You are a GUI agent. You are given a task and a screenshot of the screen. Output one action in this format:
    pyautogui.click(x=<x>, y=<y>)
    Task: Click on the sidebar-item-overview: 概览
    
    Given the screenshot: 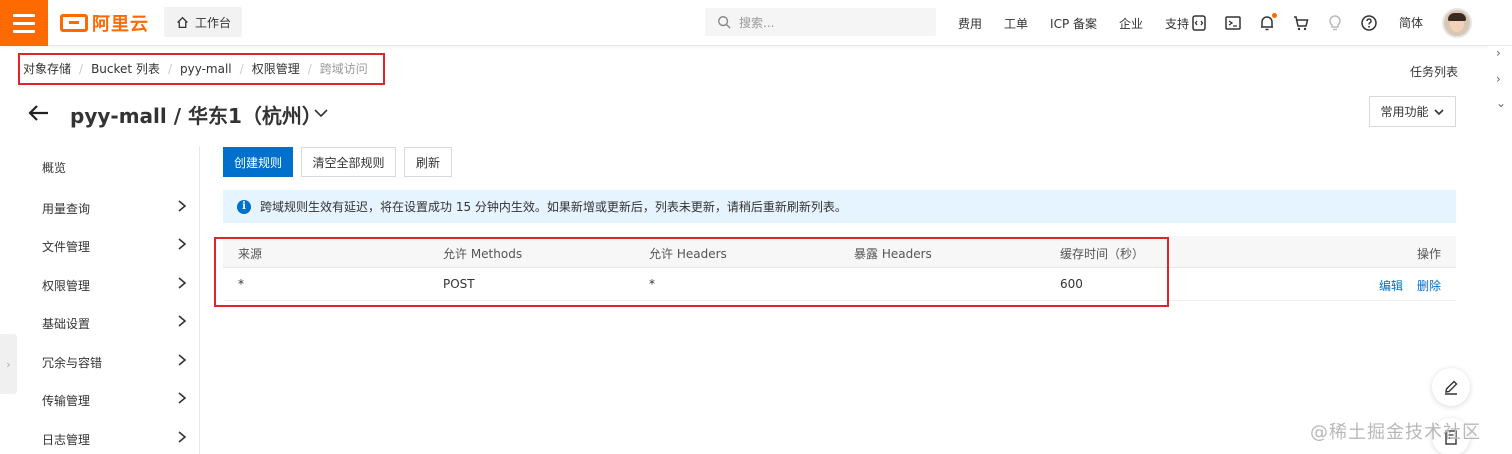 What is the action you would take?
    pyautogui.click(x=54, y=167)
    